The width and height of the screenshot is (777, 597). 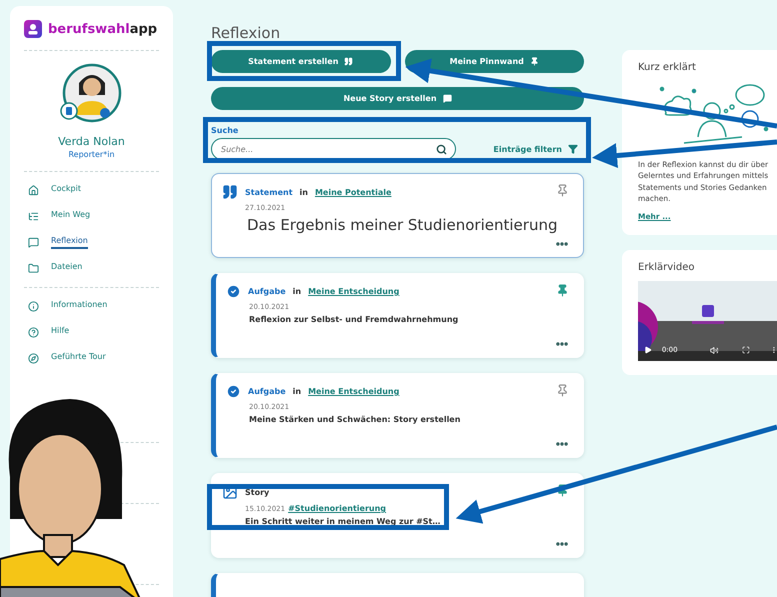 I want to click on entry-type: Story, so click(x=257, y=492).